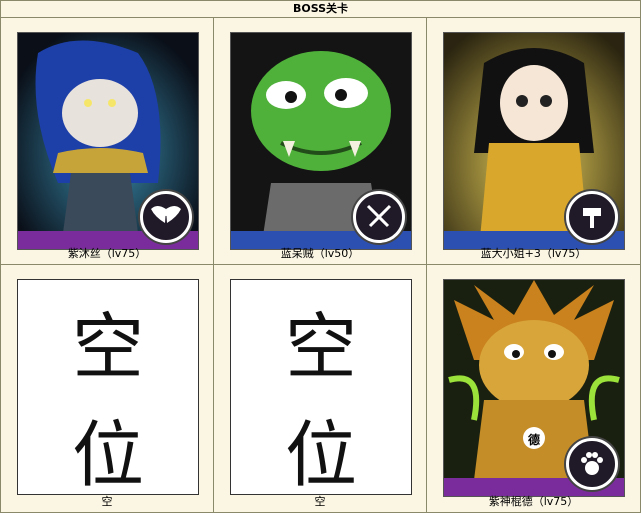  What do you see at coordinates (320, 9) in the screenshot?
I see `panel-title: BOSS关卡` at bounding box center [320, 9].